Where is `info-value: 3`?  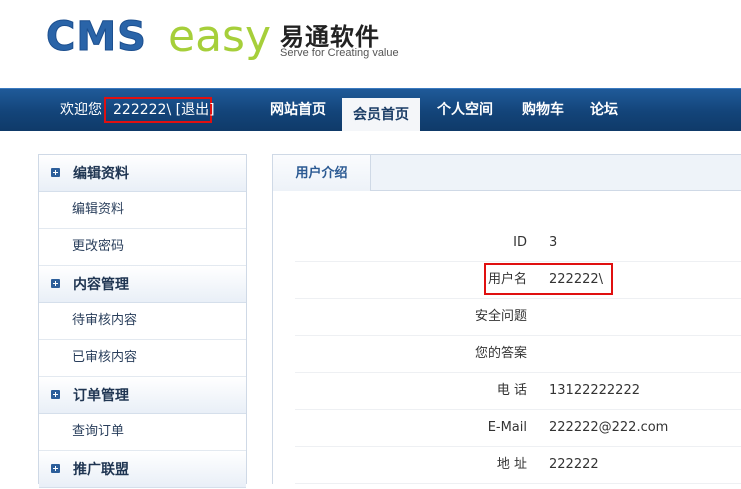 info-value: 3 is located at coordinates (553, 242).